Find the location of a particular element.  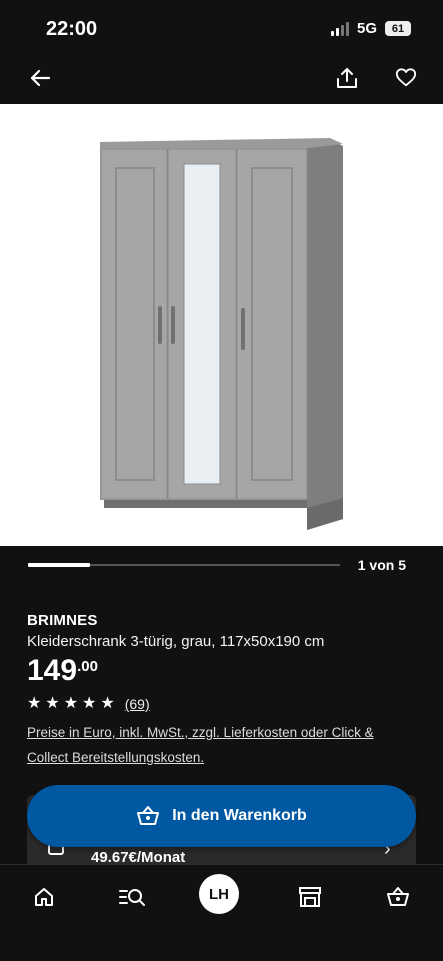

product-price: 149 .00 is located at coordinates (62, 671).